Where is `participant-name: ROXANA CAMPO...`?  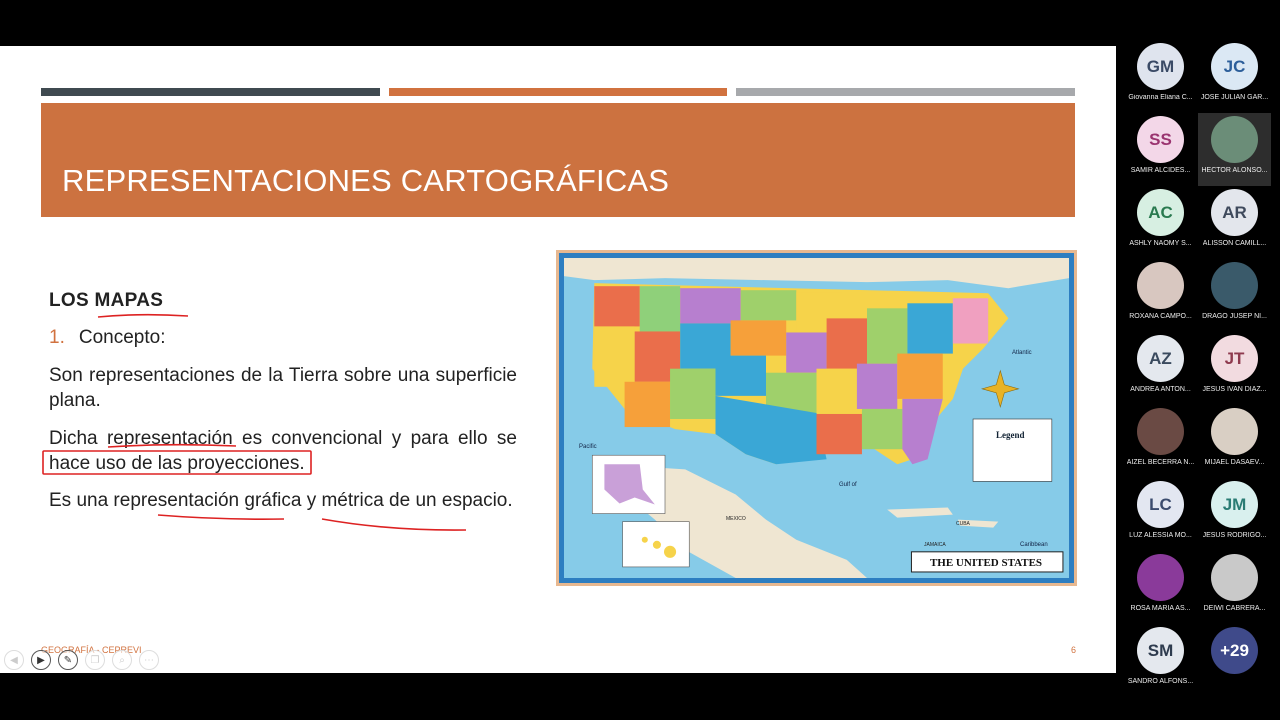
participant-name: ROXANA CAMPO... is located at coordinates (1160, 316).